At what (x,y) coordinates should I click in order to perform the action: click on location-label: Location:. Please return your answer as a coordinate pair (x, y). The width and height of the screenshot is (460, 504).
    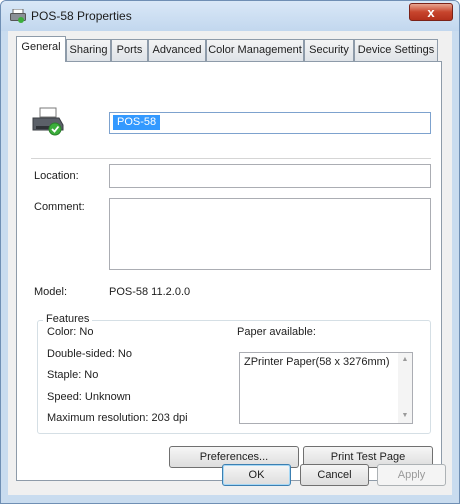
    Looking at the image, I should click on (56, 176).